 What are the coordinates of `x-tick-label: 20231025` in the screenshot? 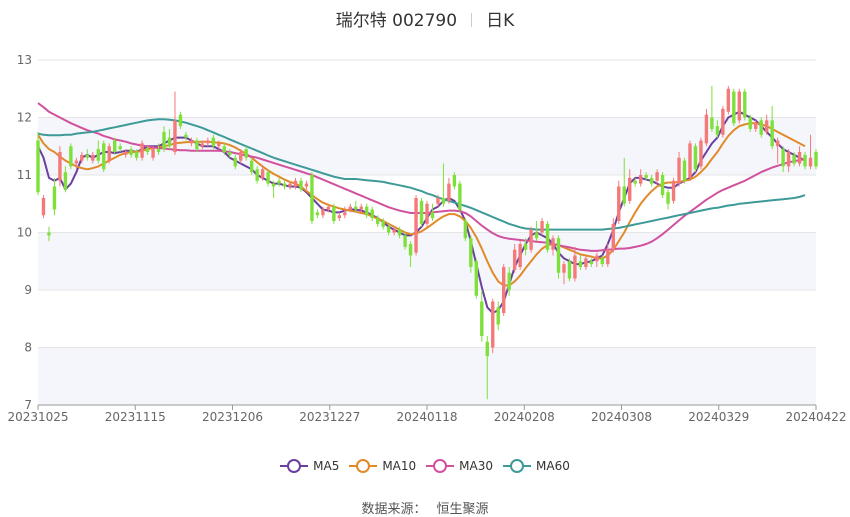 It's located at (37, 417).